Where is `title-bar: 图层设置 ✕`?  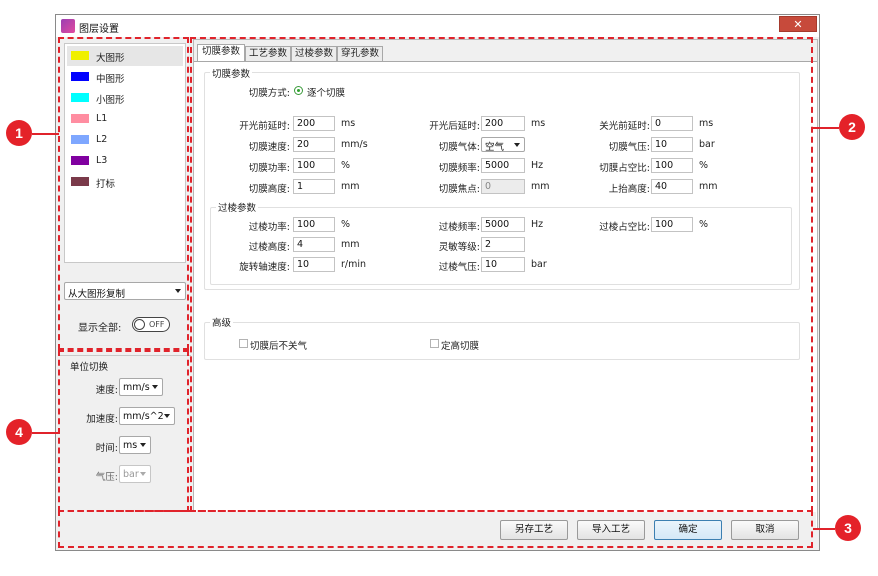
title-bar: 图层设置 ✕ is located at coordinates (437, 26).